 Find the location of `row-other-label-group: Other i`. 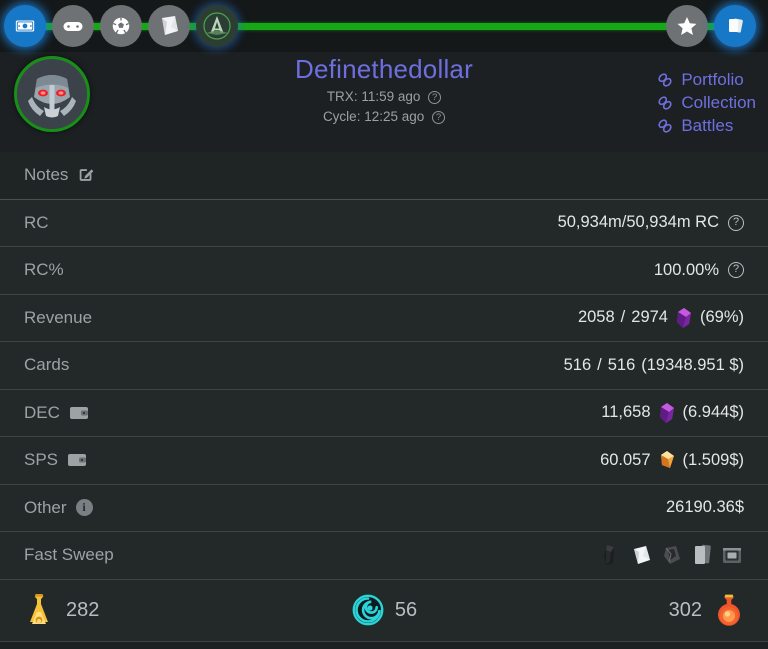

row-other-label-group: Other i is located at coordinates (58, 508).